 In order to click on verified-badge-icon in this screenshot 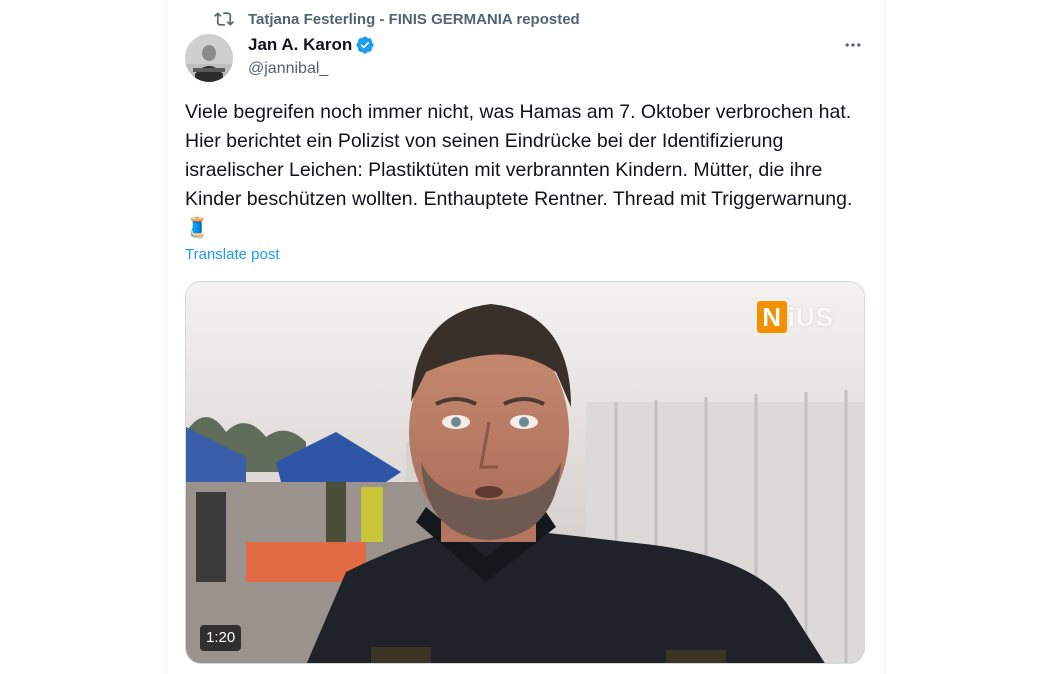, I will do `click(365, 45)`.